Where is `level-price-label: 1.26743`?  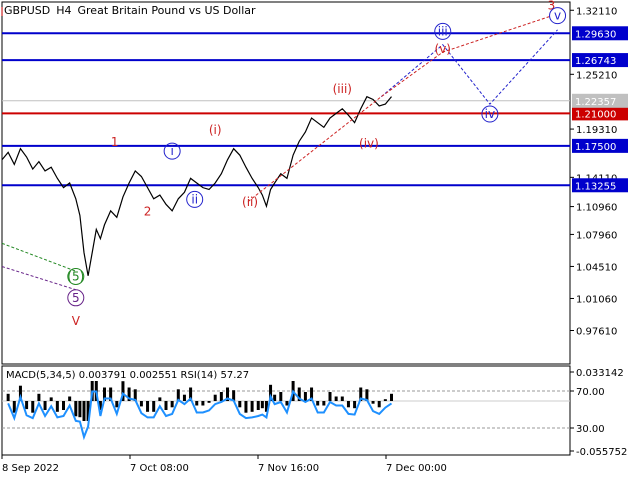
level-price-label: 1.26743 is located at coordinates (595, 61).